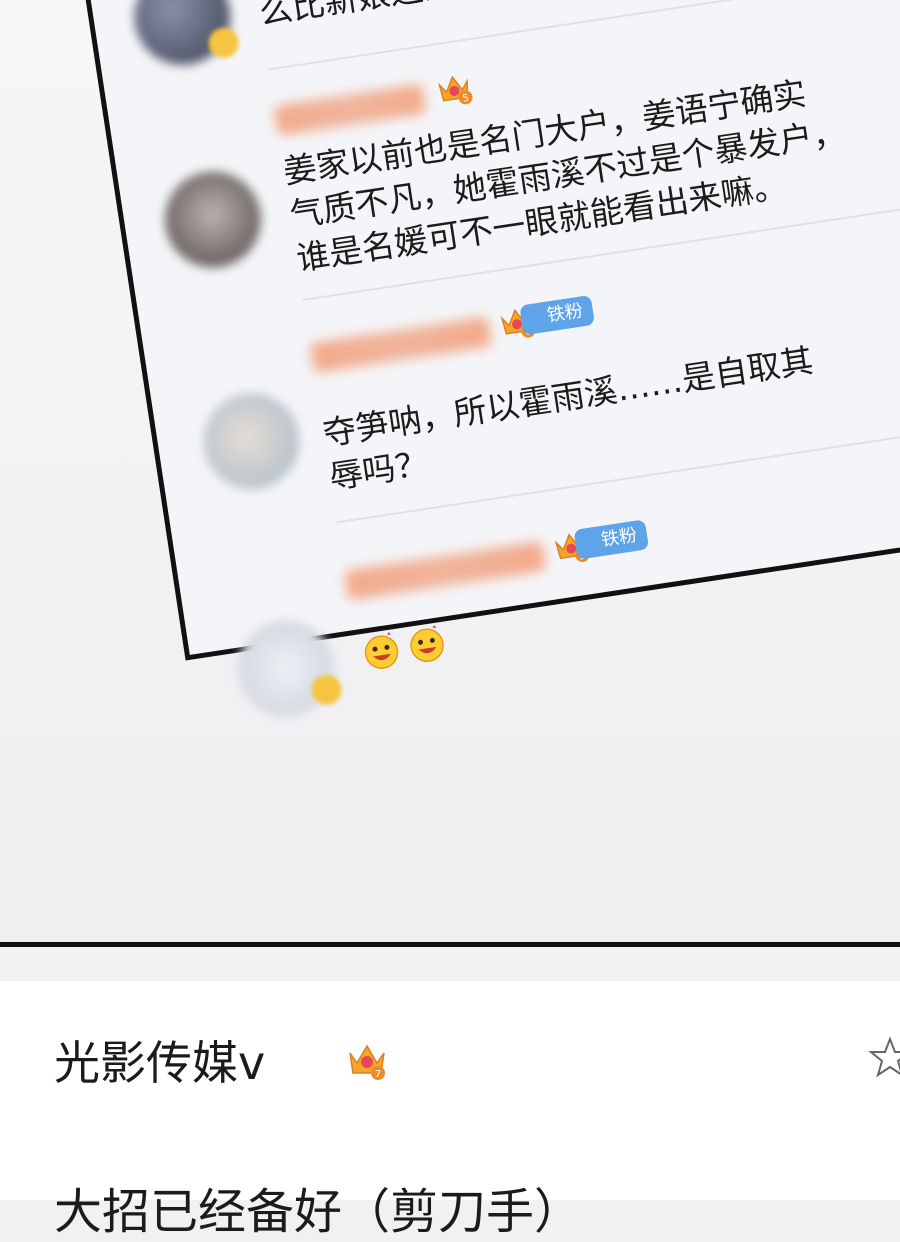 The width and height of the screenshot is (900, 1242). Describe the element at coordinates (884, 1057) in the screenshot. I see `star-icon` at that location.